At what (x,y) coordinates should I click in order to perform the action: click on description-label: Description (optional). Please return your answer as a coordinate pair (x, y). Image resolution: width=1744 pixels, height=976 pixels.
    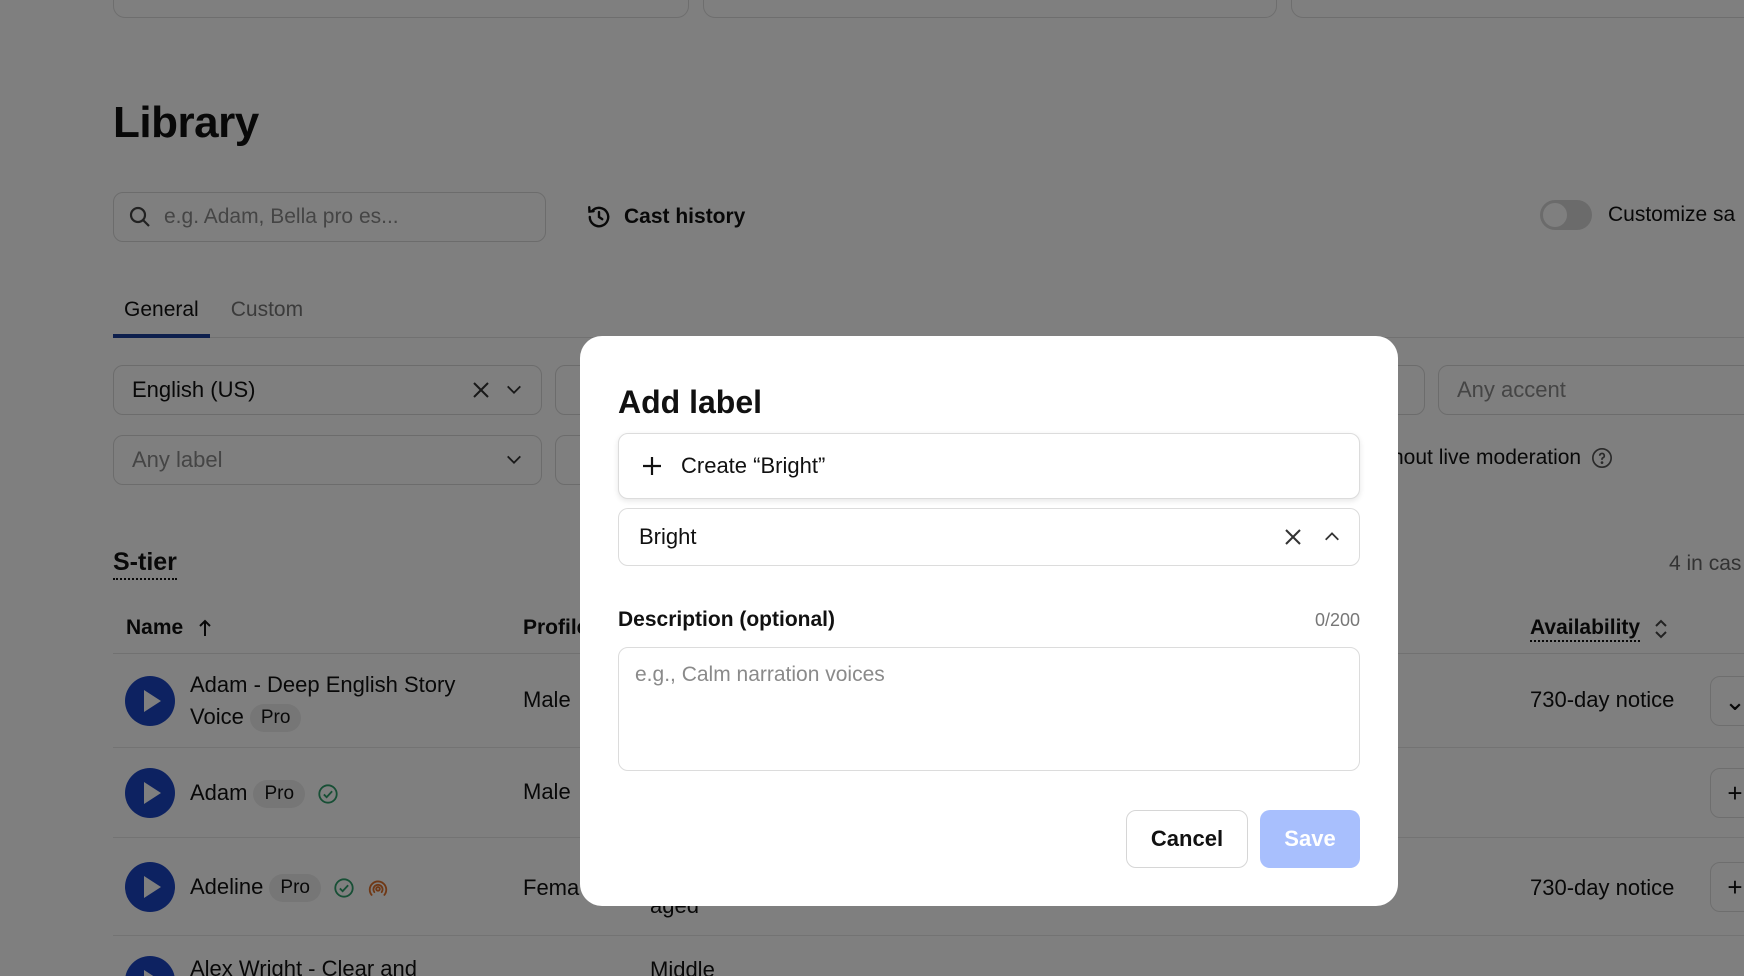
    Looking at the image, I should click on (726, 619).